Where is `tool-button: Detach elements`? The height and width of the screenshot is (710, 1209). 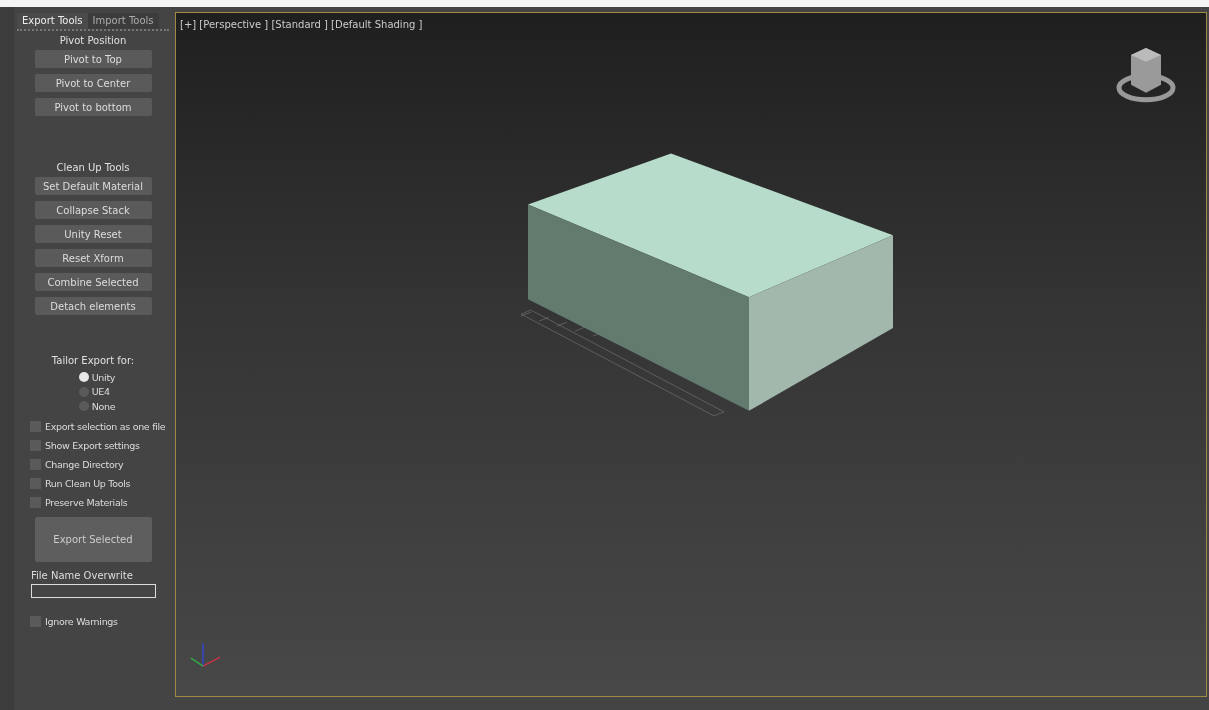
tool-button: Detach elements is located at coordinates (93, 306).